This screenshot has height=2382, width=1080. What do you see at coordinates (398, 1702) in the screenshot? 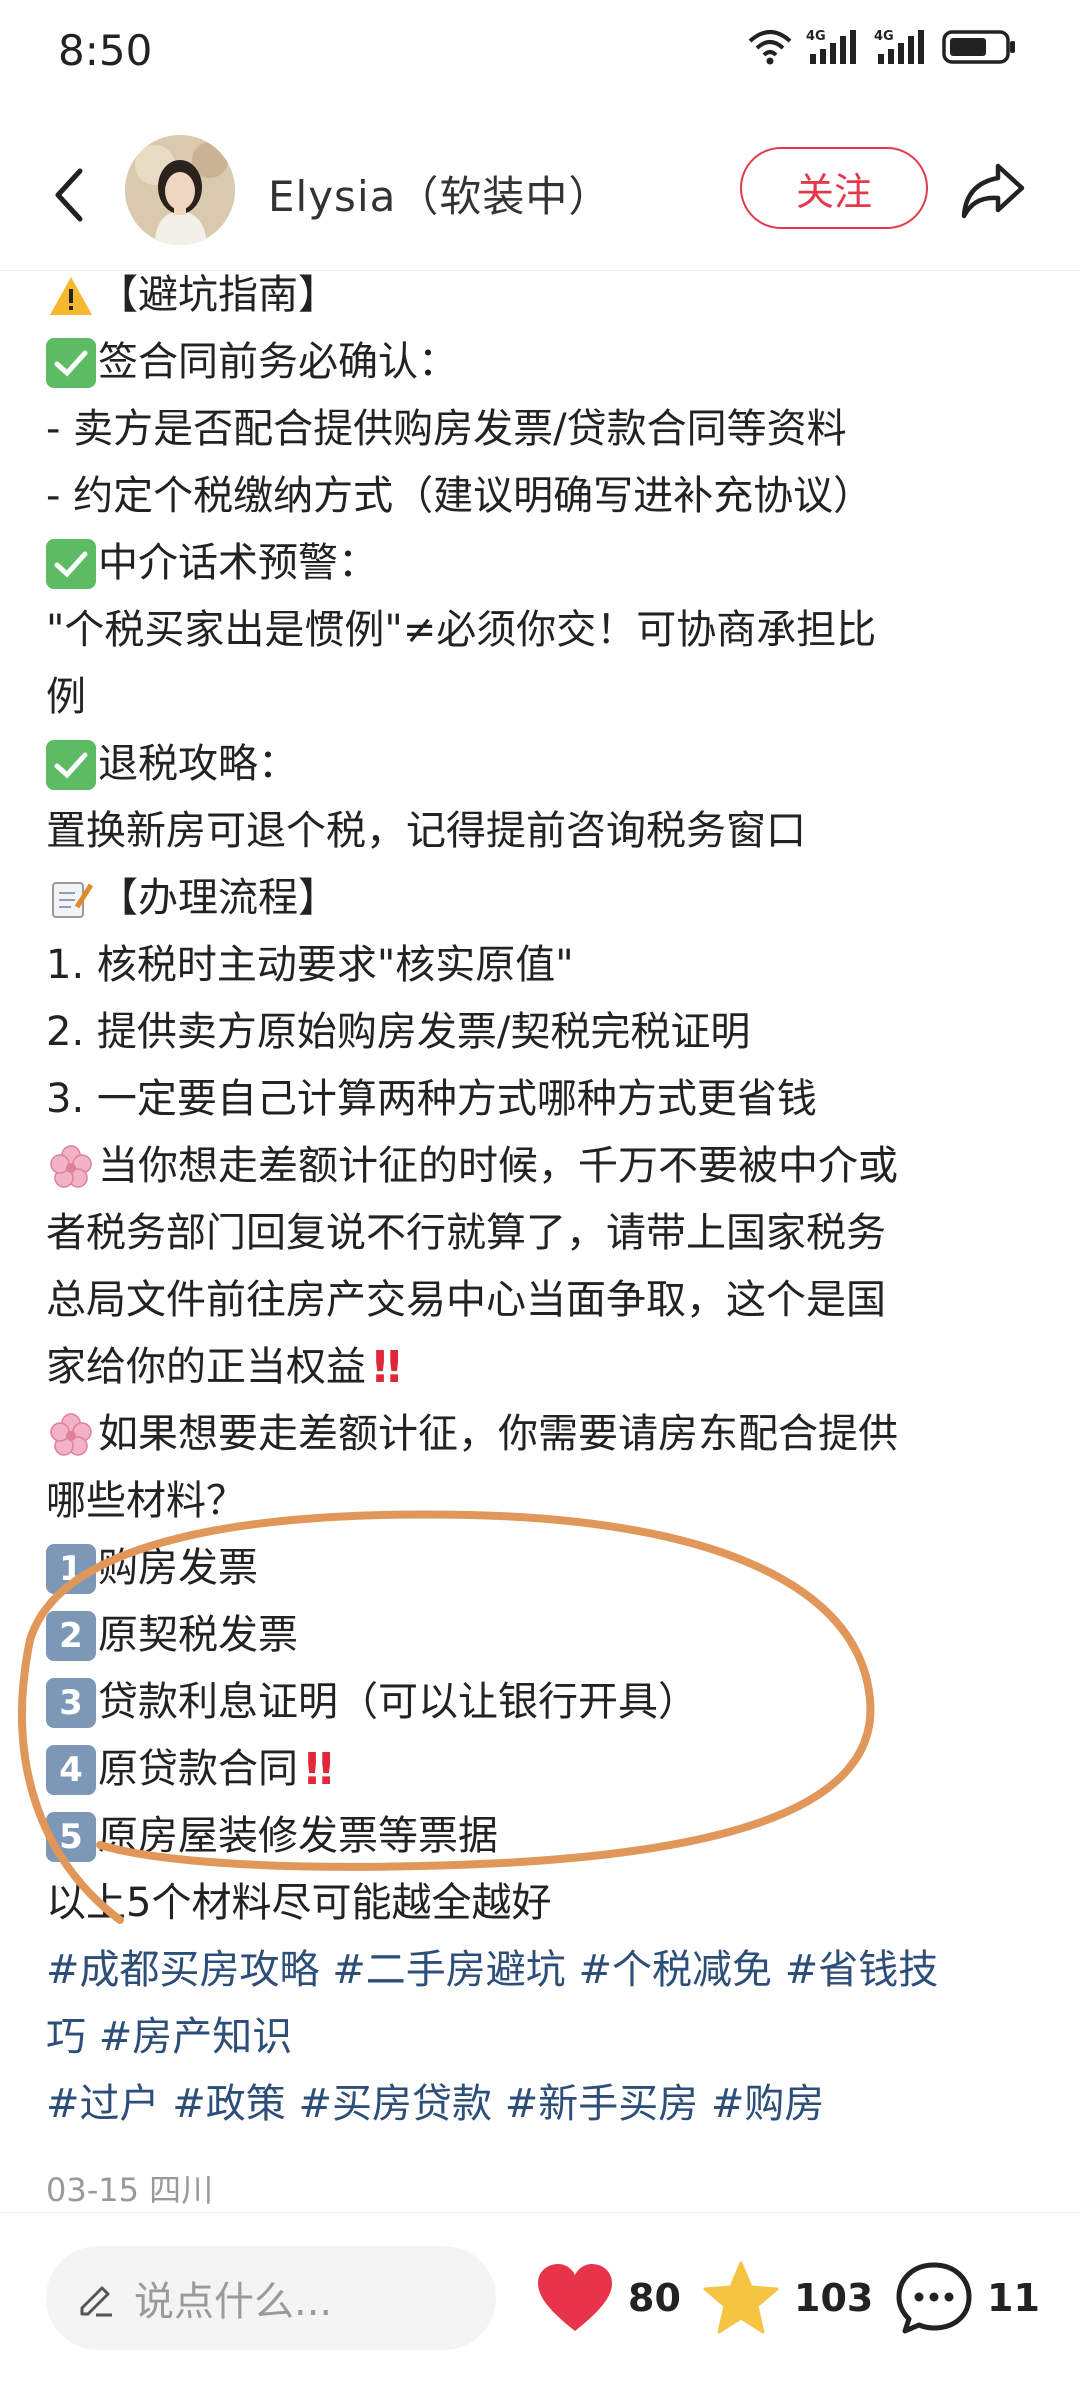
I see `list-item-text: 贷款利息证明（可以让银行开具）` at bounding box center [398, 1702].